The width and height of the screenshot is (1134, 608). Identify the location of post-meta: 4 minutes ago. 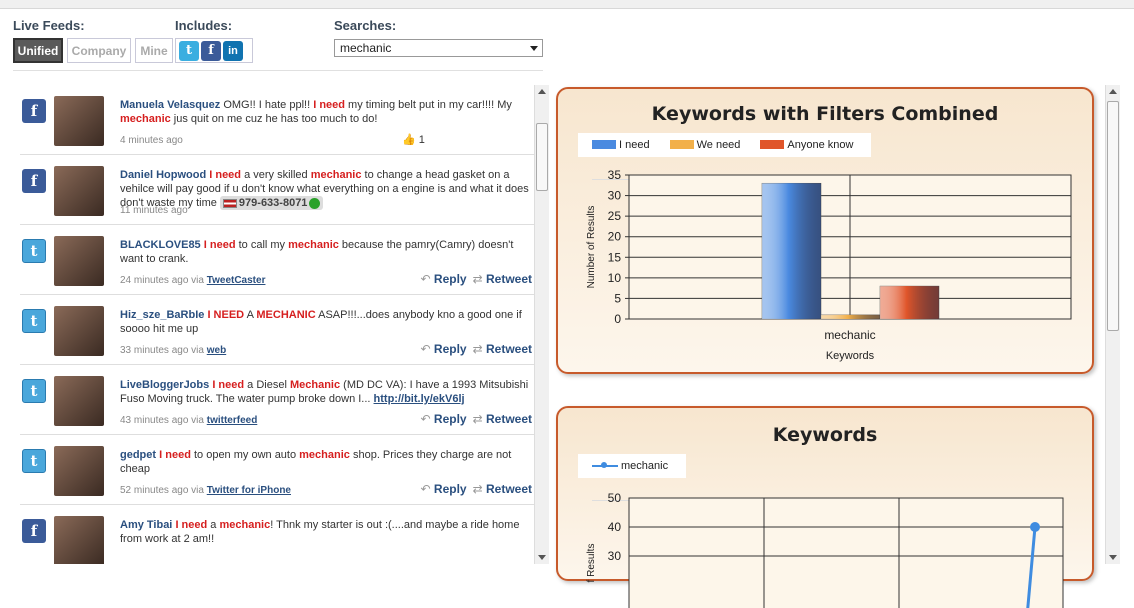
(151, 140).